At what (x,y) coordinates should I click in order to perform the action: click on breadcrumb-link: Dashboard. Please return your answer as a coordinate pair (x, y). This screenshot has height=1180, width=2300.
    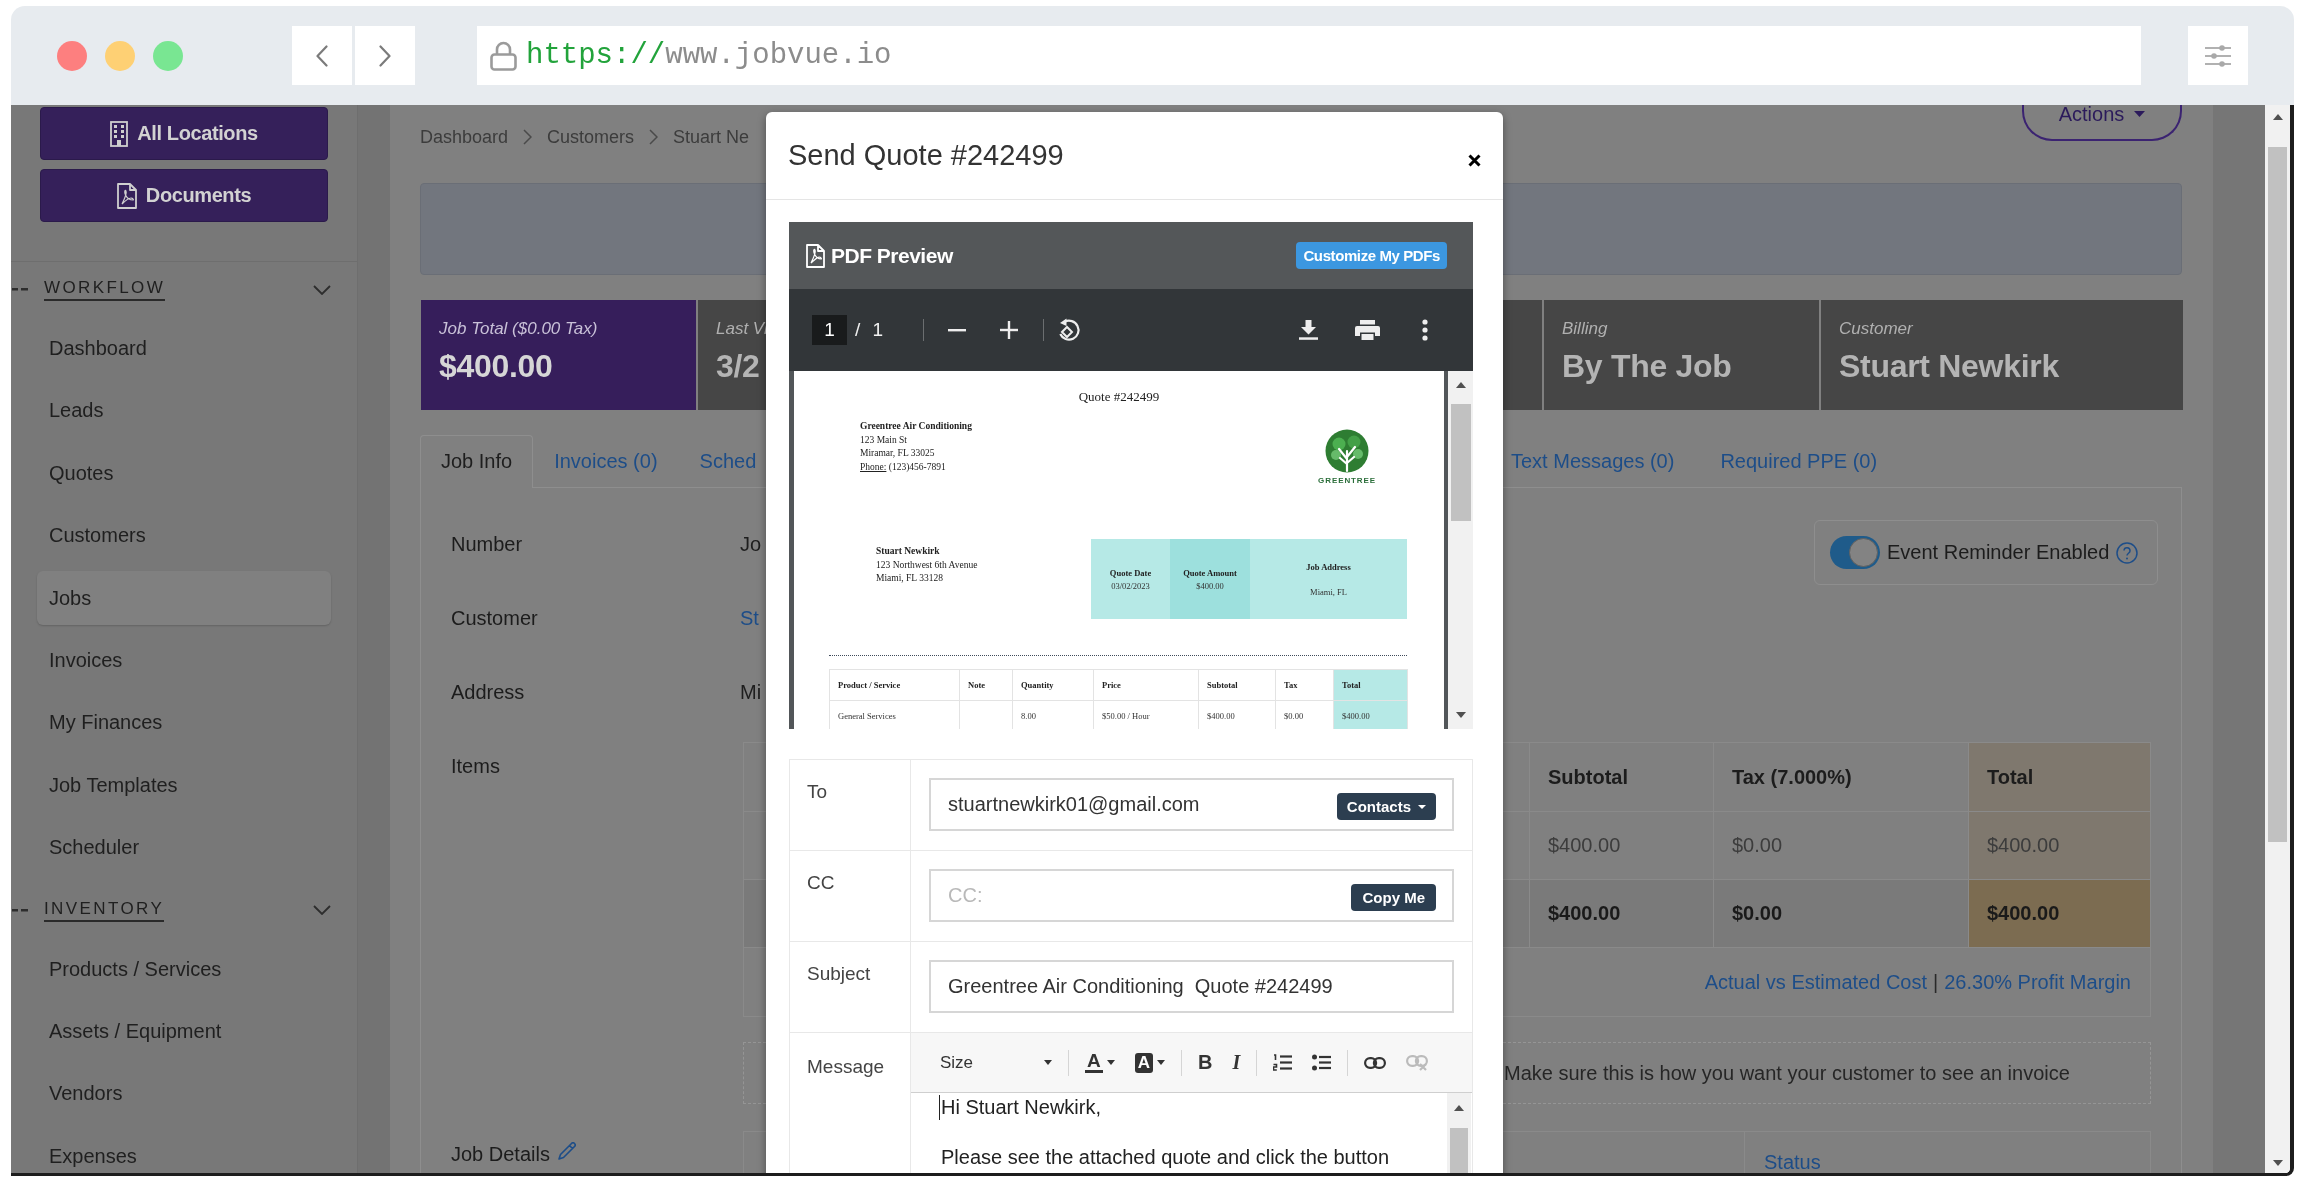
    Looking at the image, I should click on (464, 137).